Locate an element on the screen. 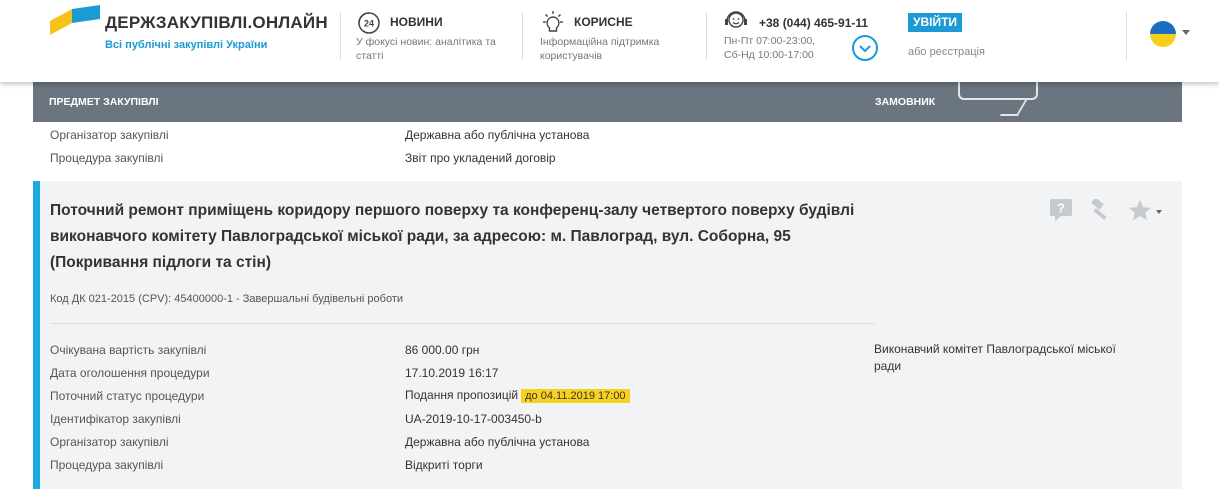 Image resolution: width=1219 pixels, height=495 pixels. news-desc-line: У фокусі новин: аналітика та is located at coordinates (426, 42).